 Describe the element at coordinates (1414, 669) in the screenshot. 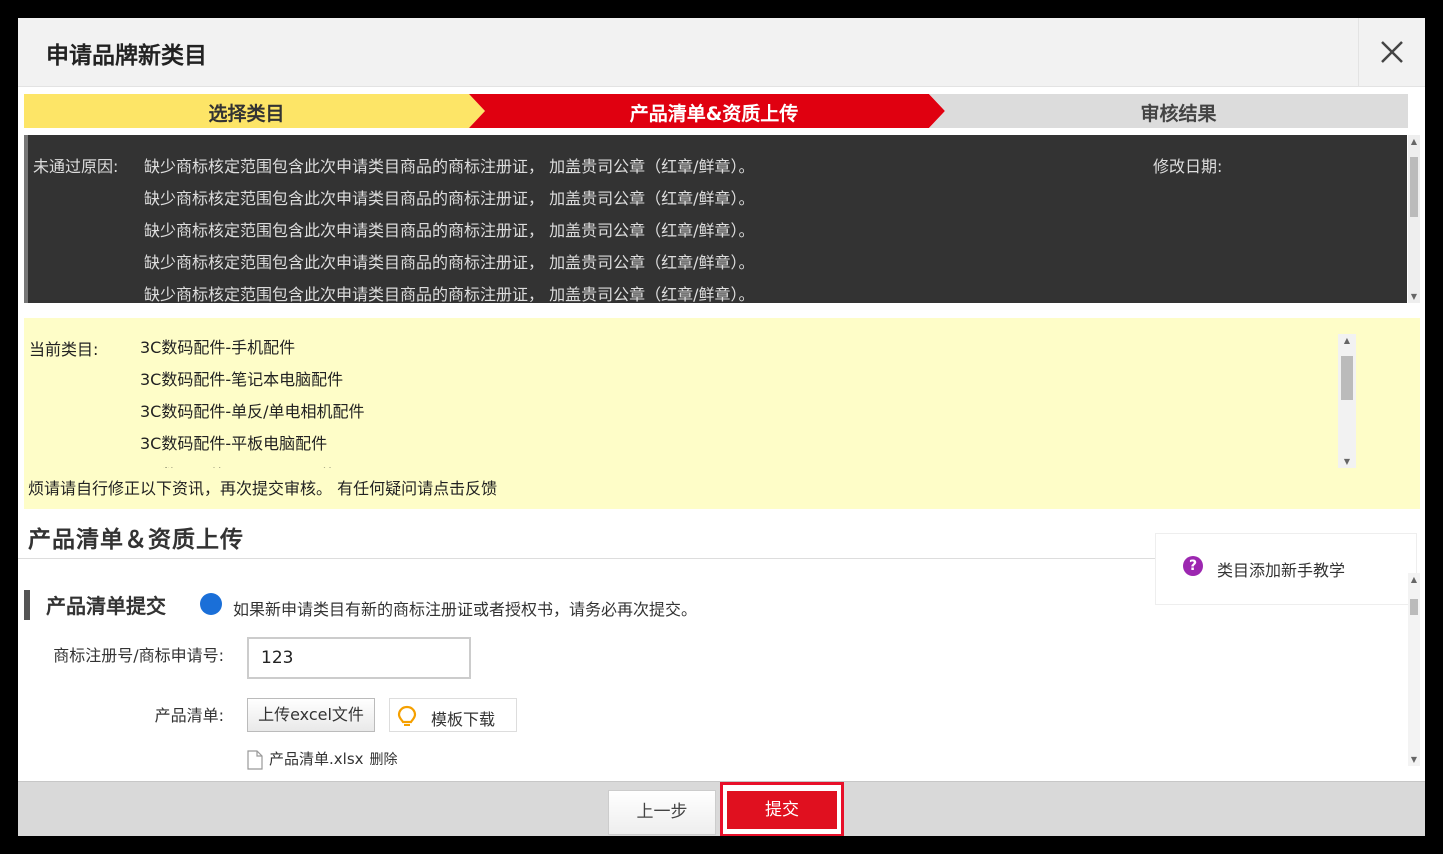

I see `content-scrollbar: ▲ ▼` at that location.